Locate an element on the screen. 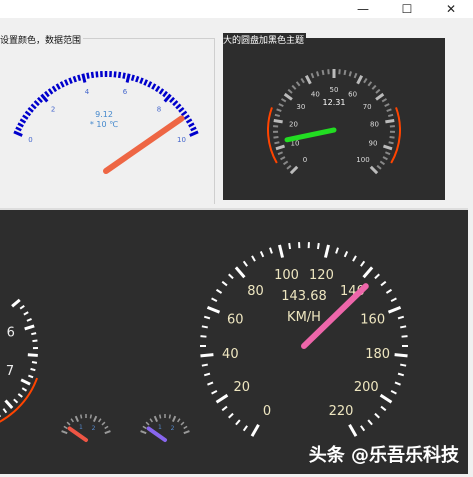  minimize-button: — is located at coordinates (363, 9).